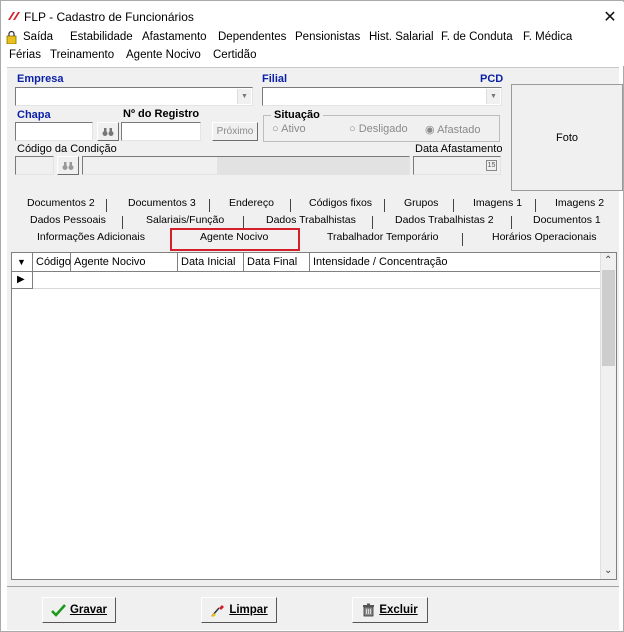 The width and height of the screenshot is (624, 632). I want to click on menu-ferias: Férias, so click(25, 55).